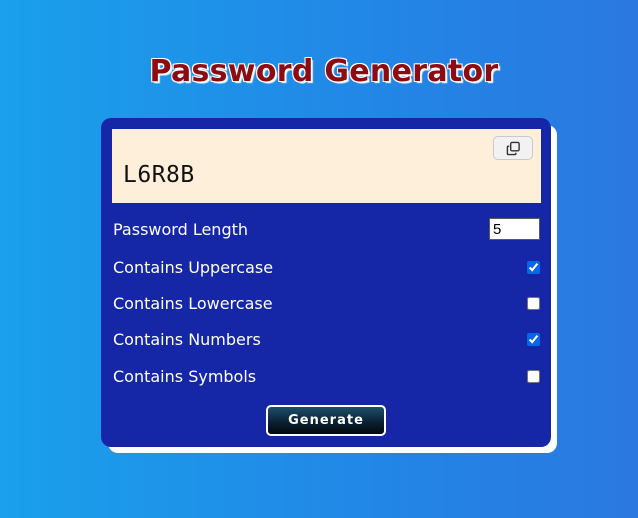 This screenshot has width=638, height=518. I want to click on length-input, so click(514, 229).